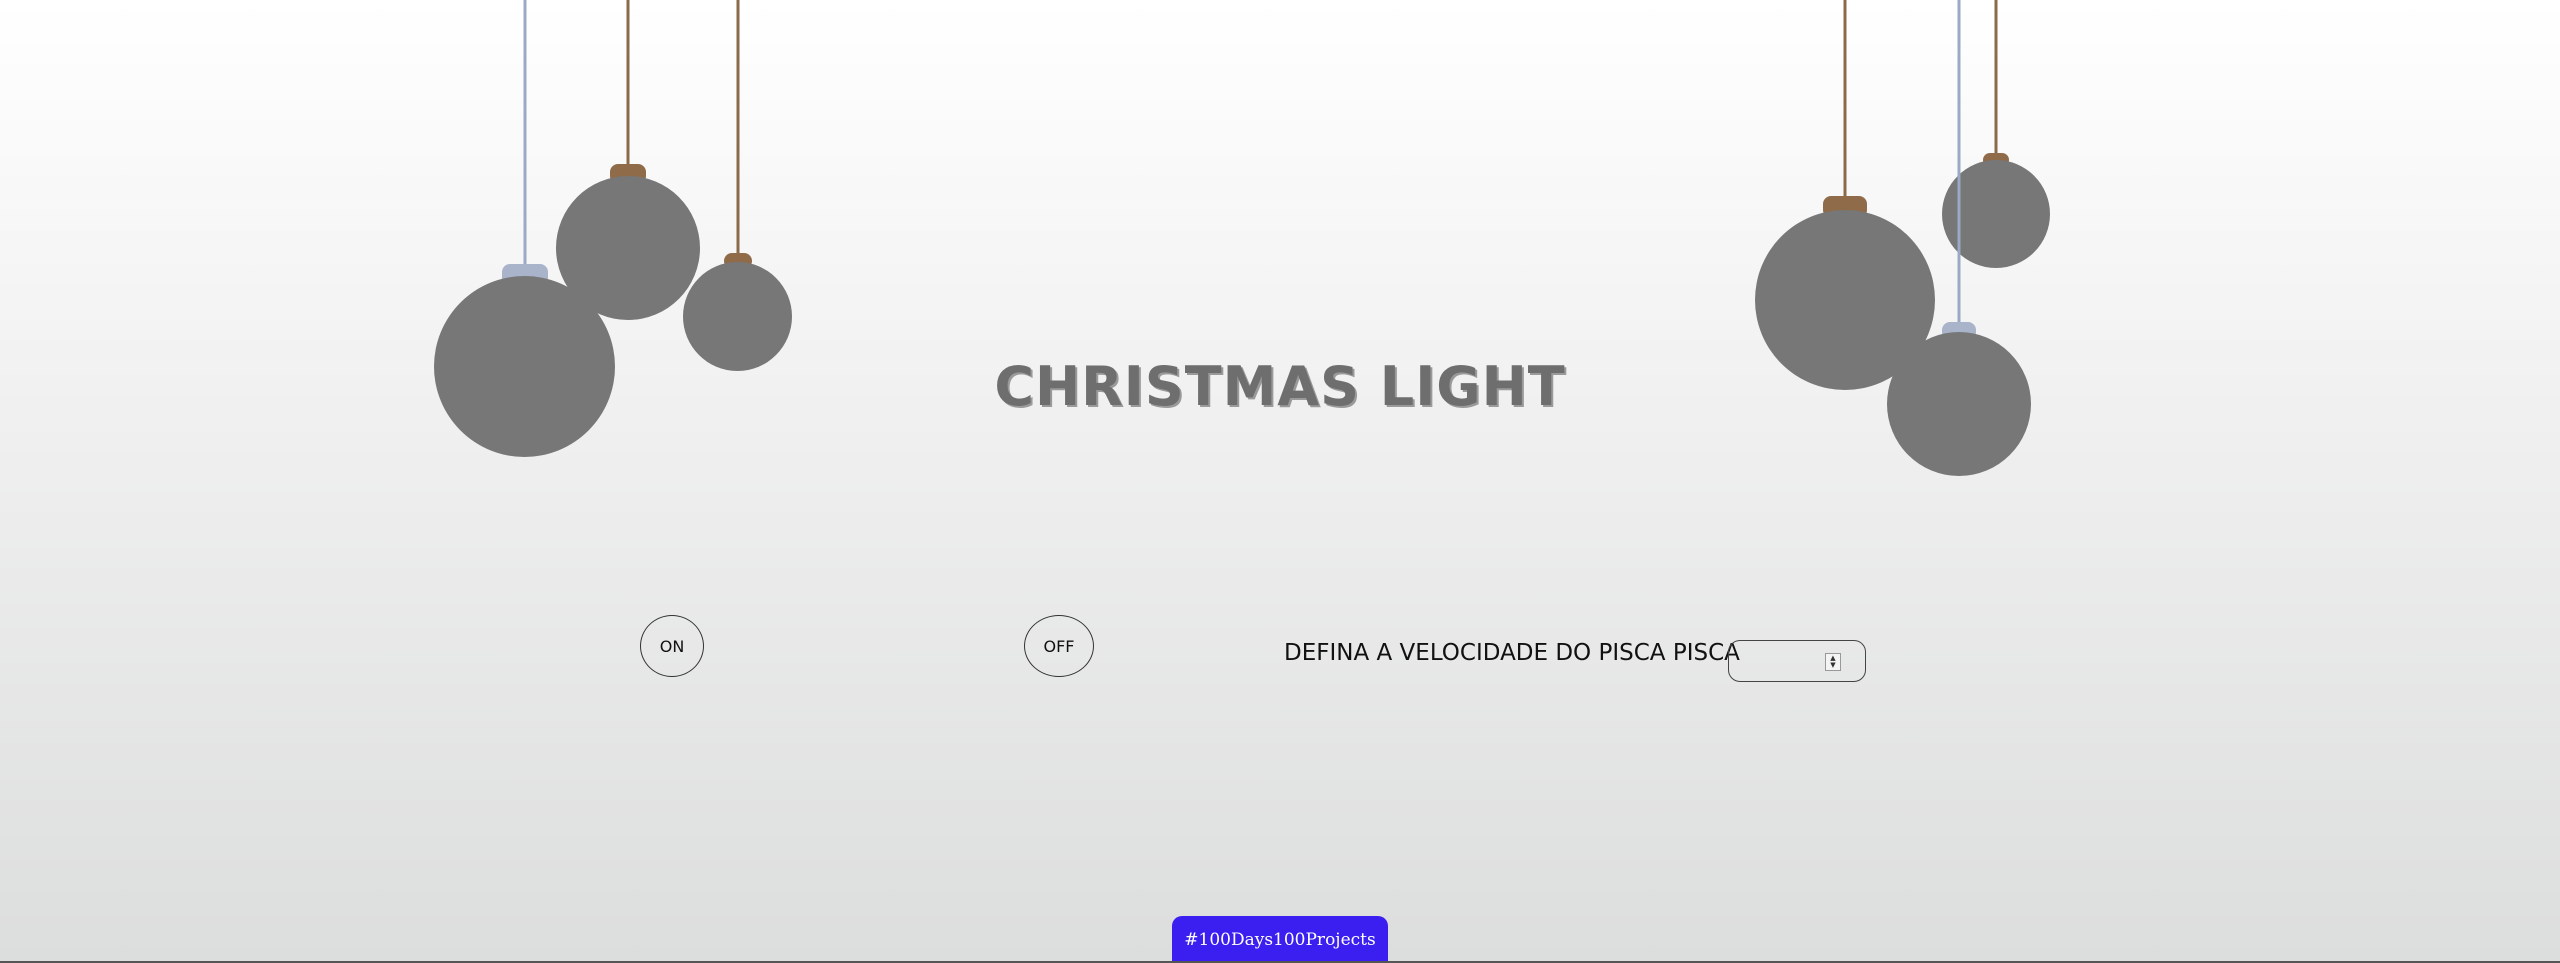  I want to click on hundred-days-badge: #100Days100Projects, so click(1280, 939).